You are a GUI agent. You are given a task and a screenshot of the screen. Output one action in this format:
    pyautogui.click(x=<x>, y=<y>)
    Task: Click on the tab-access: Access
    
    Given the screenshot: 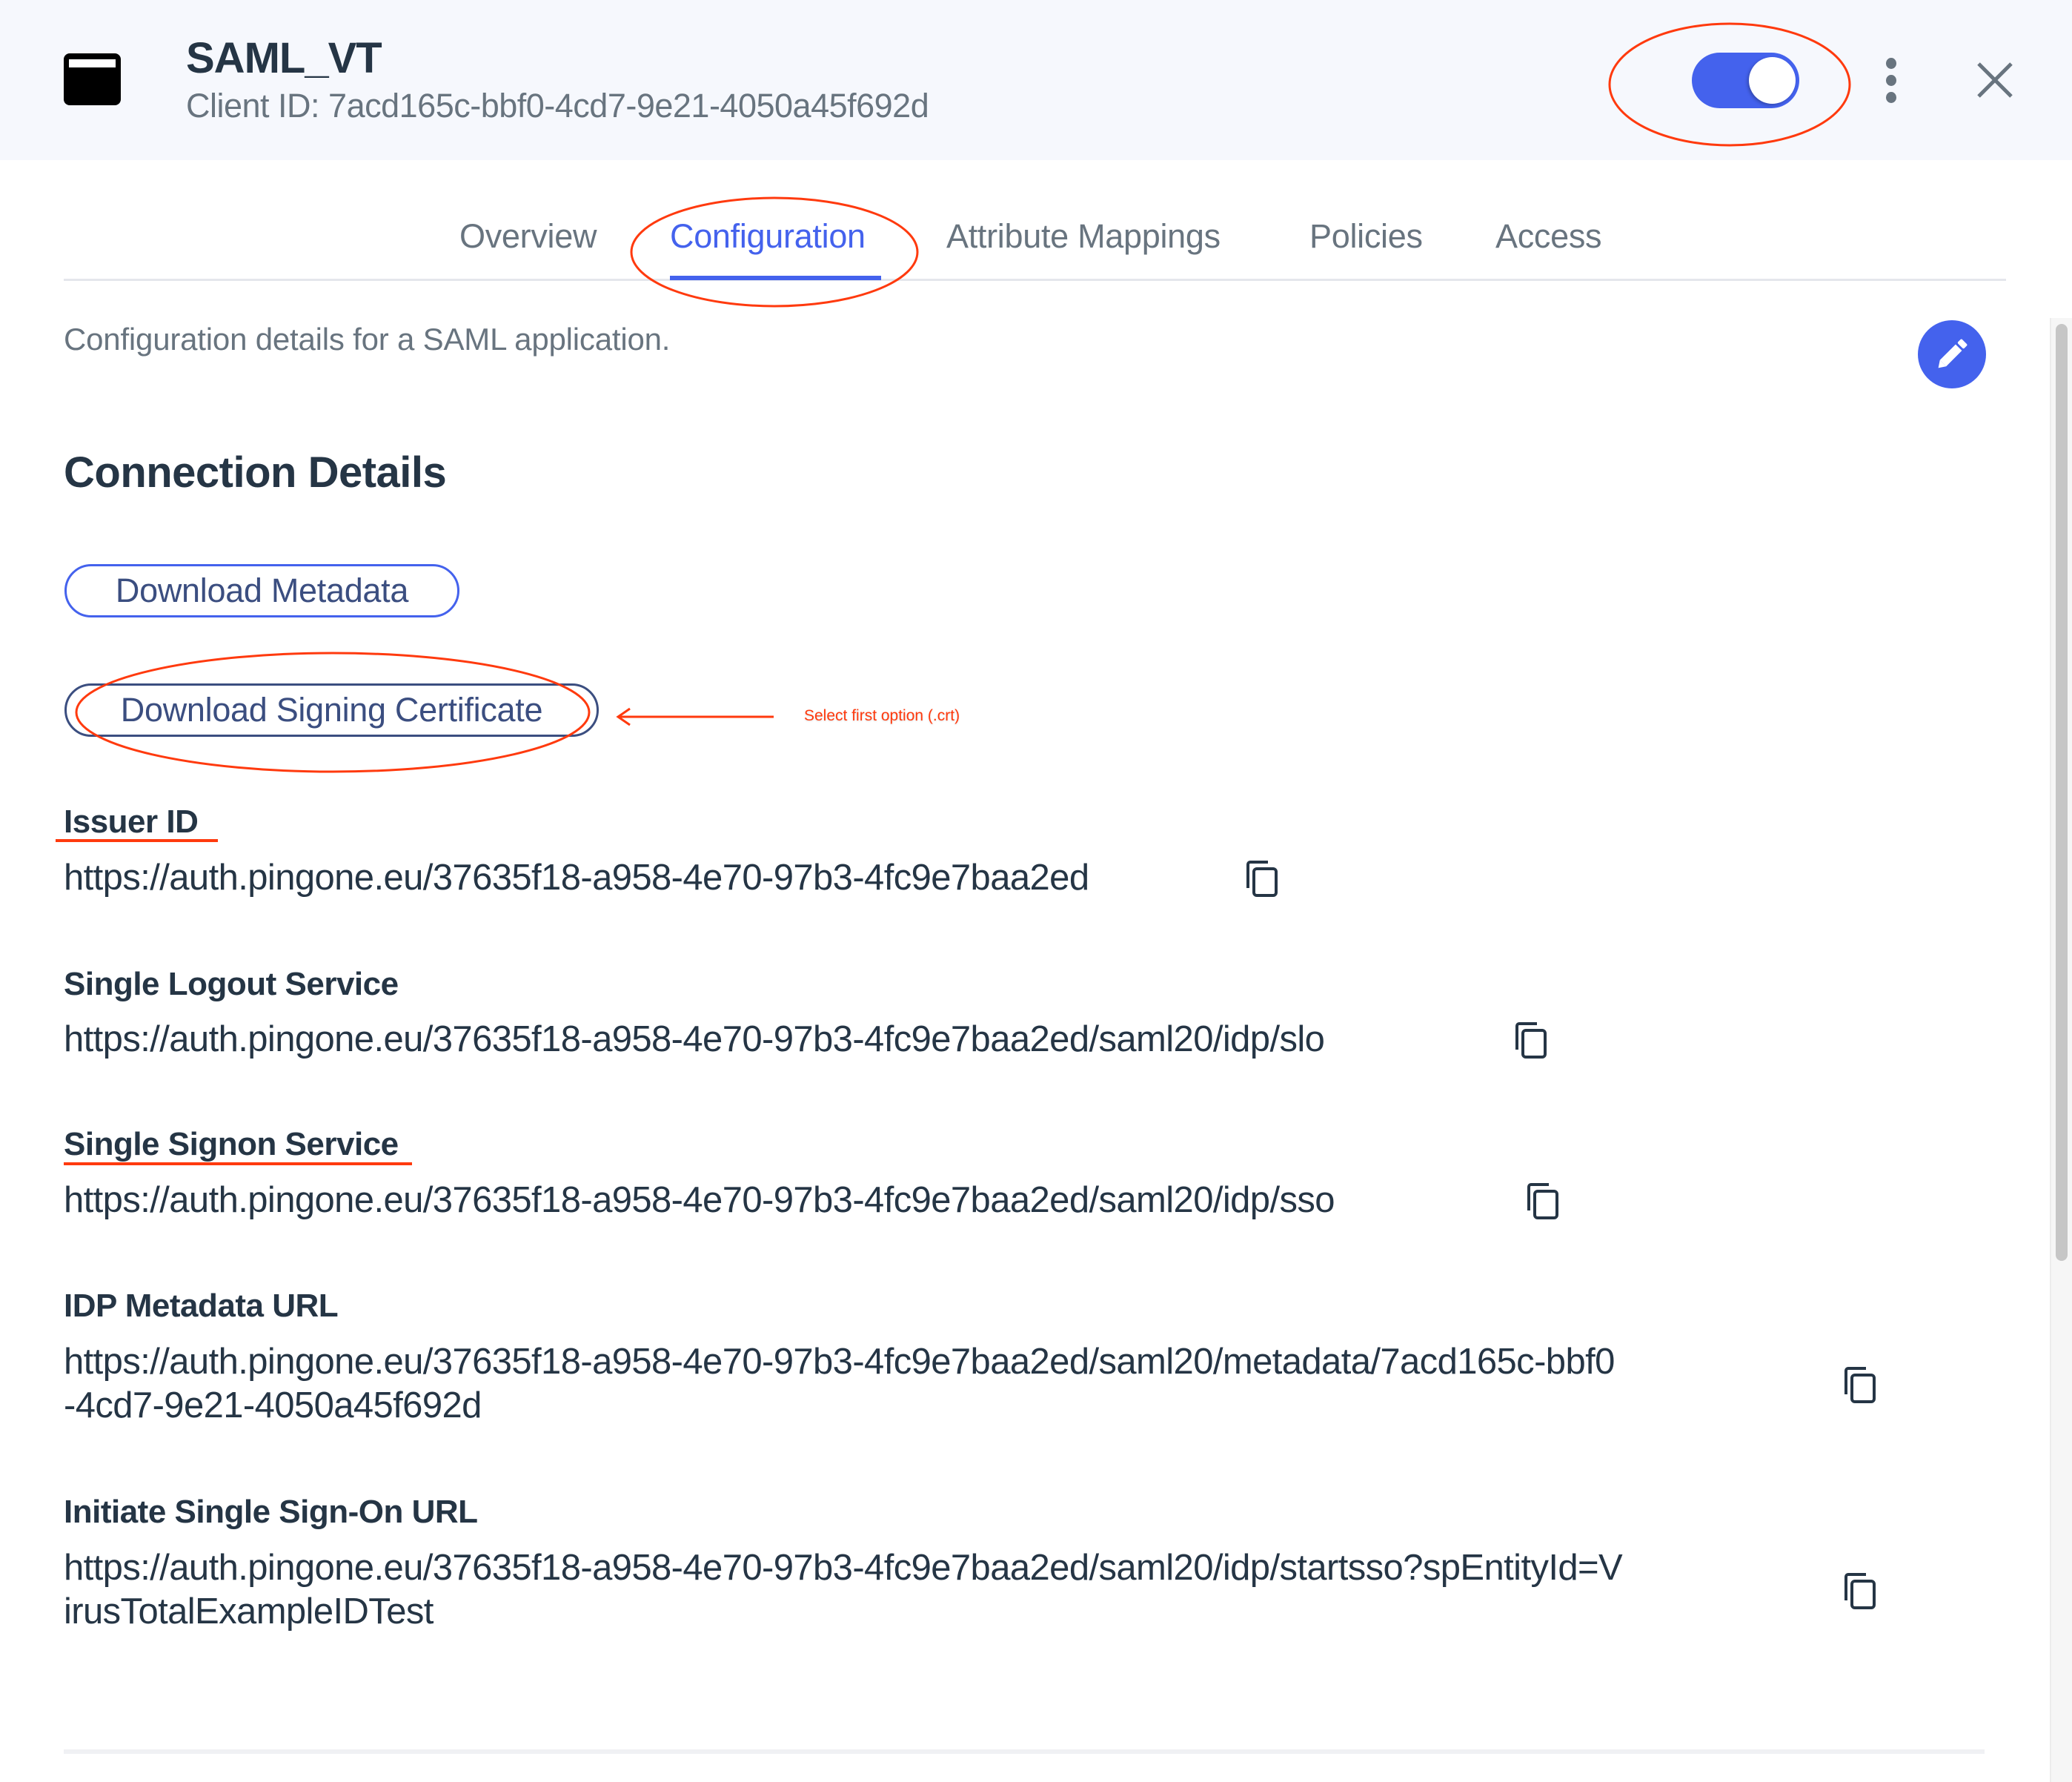 What is the action you would take?
    pyautogui.click(x=1548, y=237)
    